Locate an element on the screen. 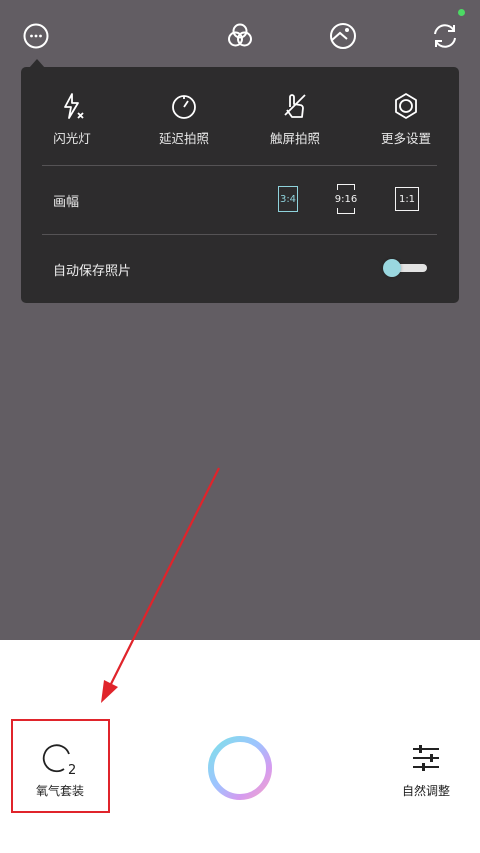 The height and width of the screenshot is (853, 480). more-options-button is located at coordinates (36, 36).